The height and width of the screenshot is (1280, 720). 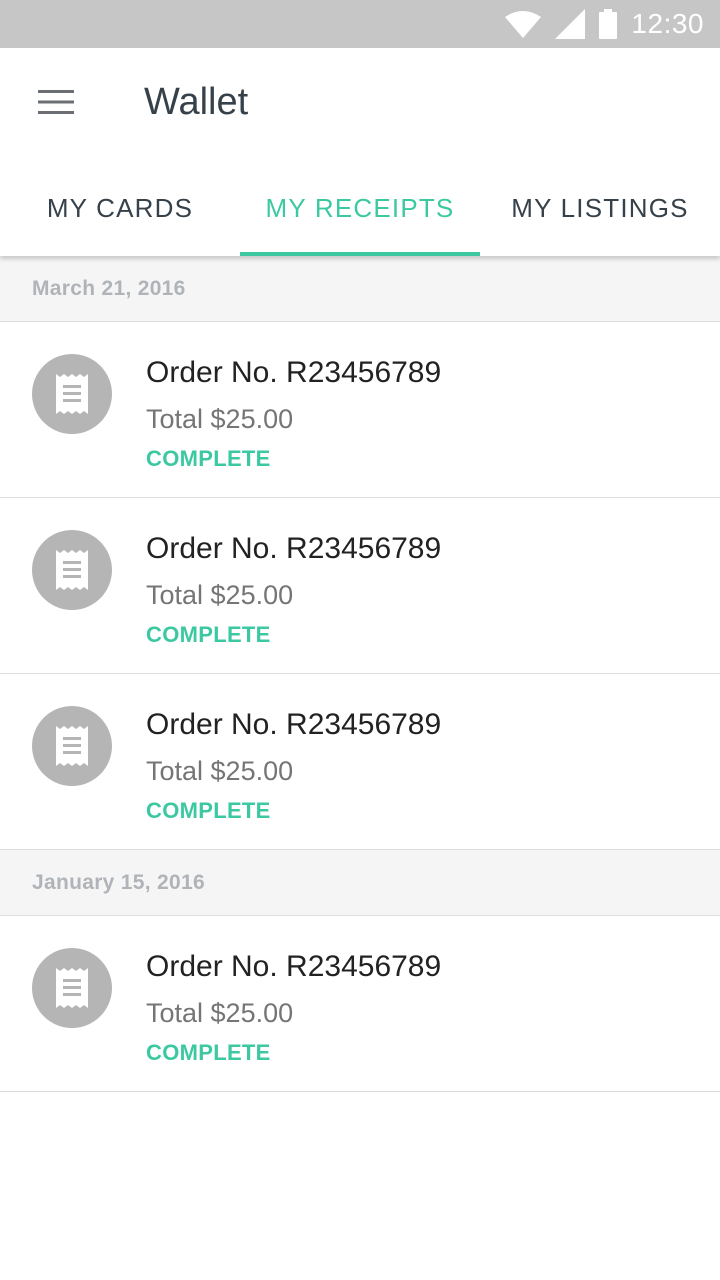 What do you see at coordinates (360, 289) in the screenshot?
I see `section-date-header: March 21, 2016` at bounding box center [360, 289].